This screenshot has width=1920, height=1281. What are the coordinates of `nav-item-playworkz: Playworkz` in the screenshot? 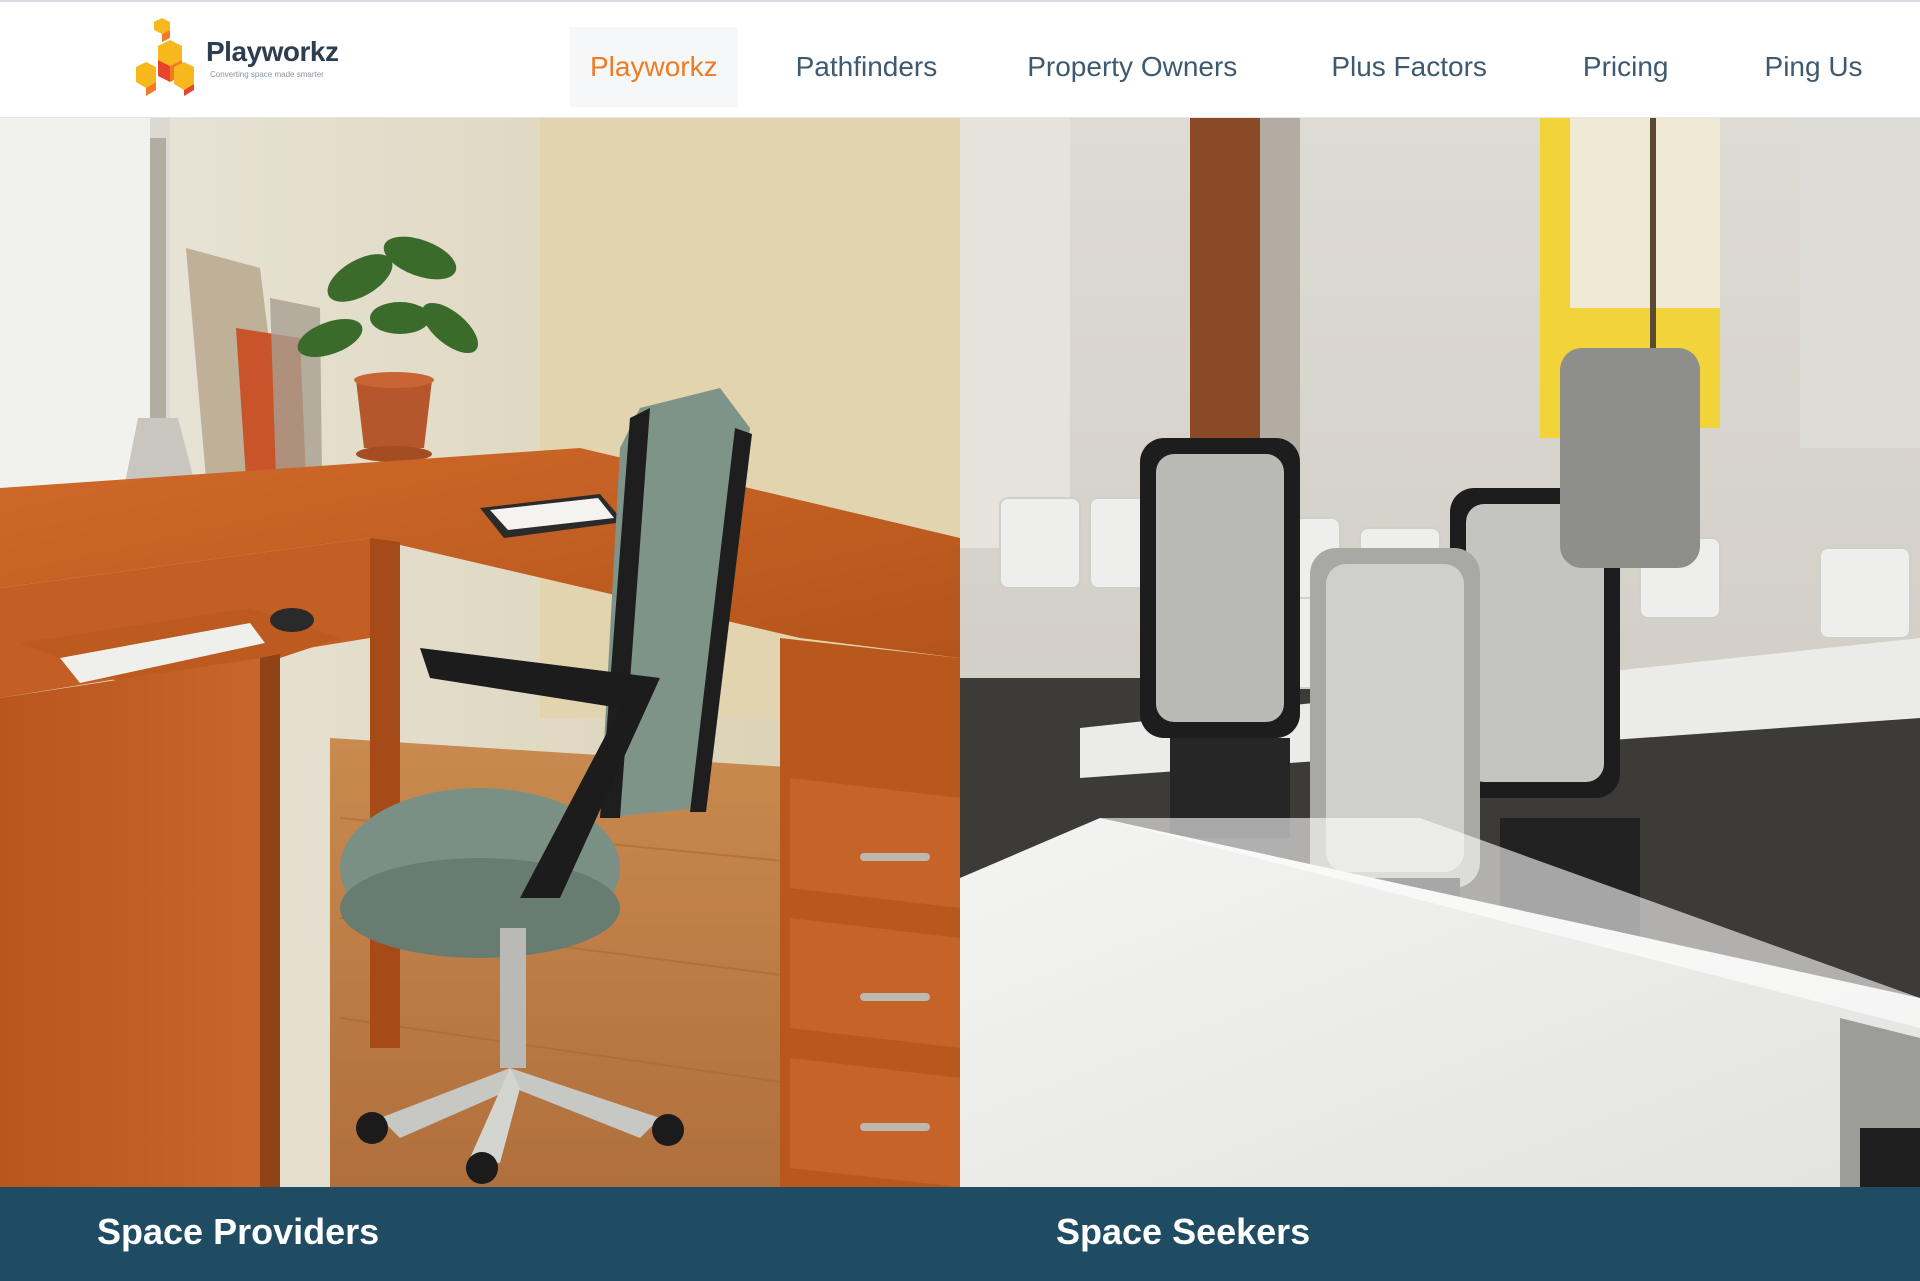 It's located at (654, 67).